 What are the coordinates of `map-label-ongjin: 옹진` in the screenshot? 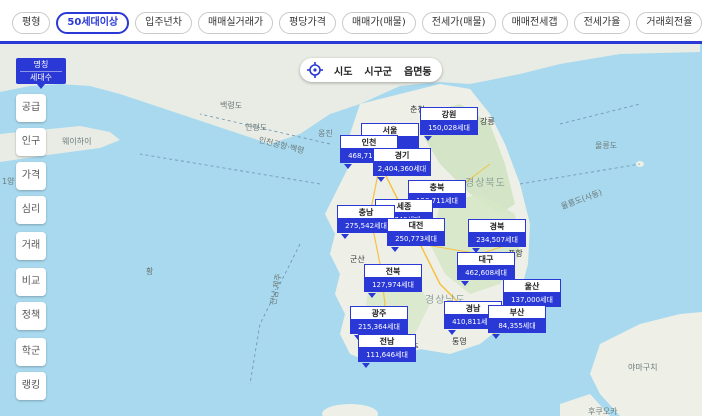 It's located at (325, 133).